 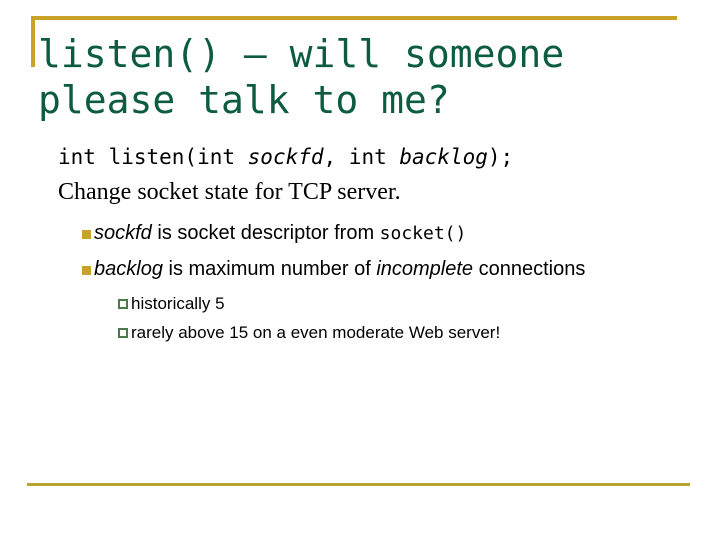 I want to click on function-signature: int listen(int sockfd, int backlog);, so click(x=366, y=157).